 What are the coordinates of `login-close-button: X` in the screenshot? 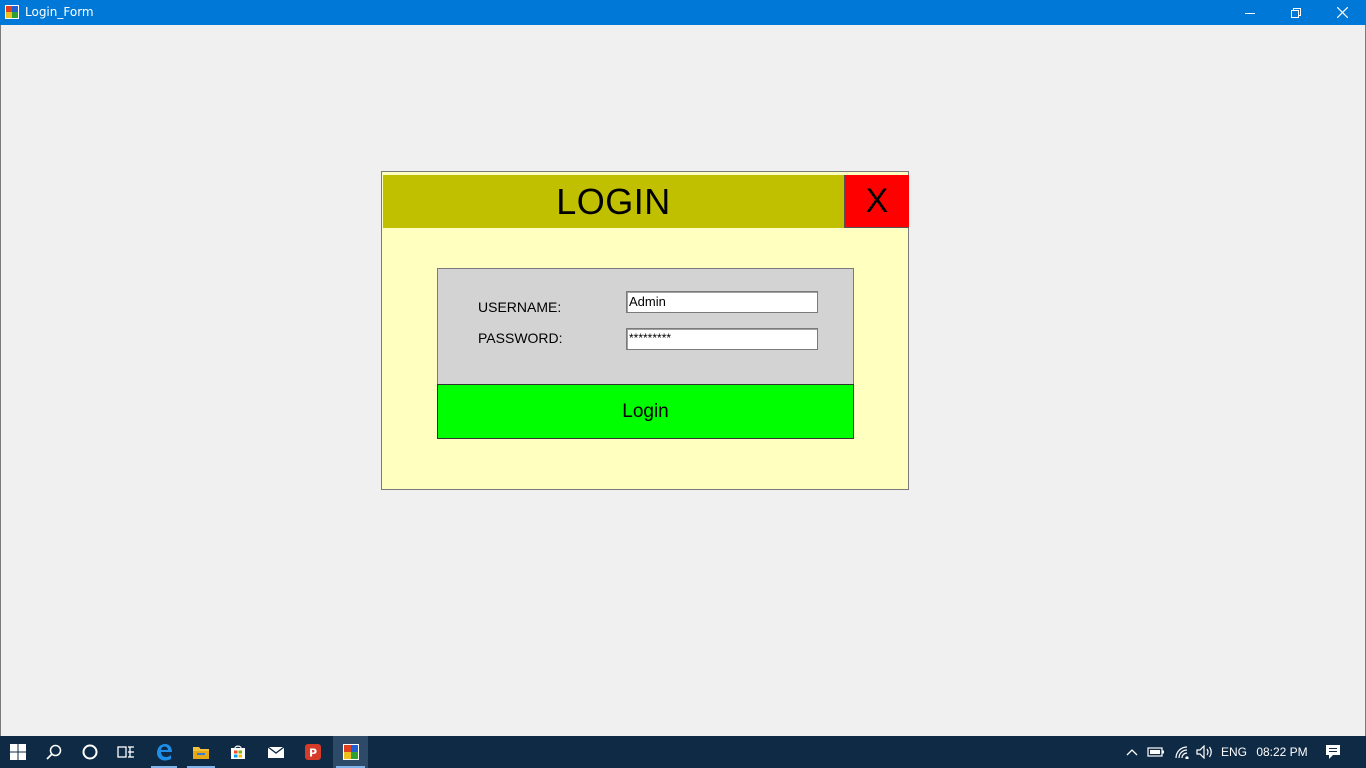 It's located at (876, 201).